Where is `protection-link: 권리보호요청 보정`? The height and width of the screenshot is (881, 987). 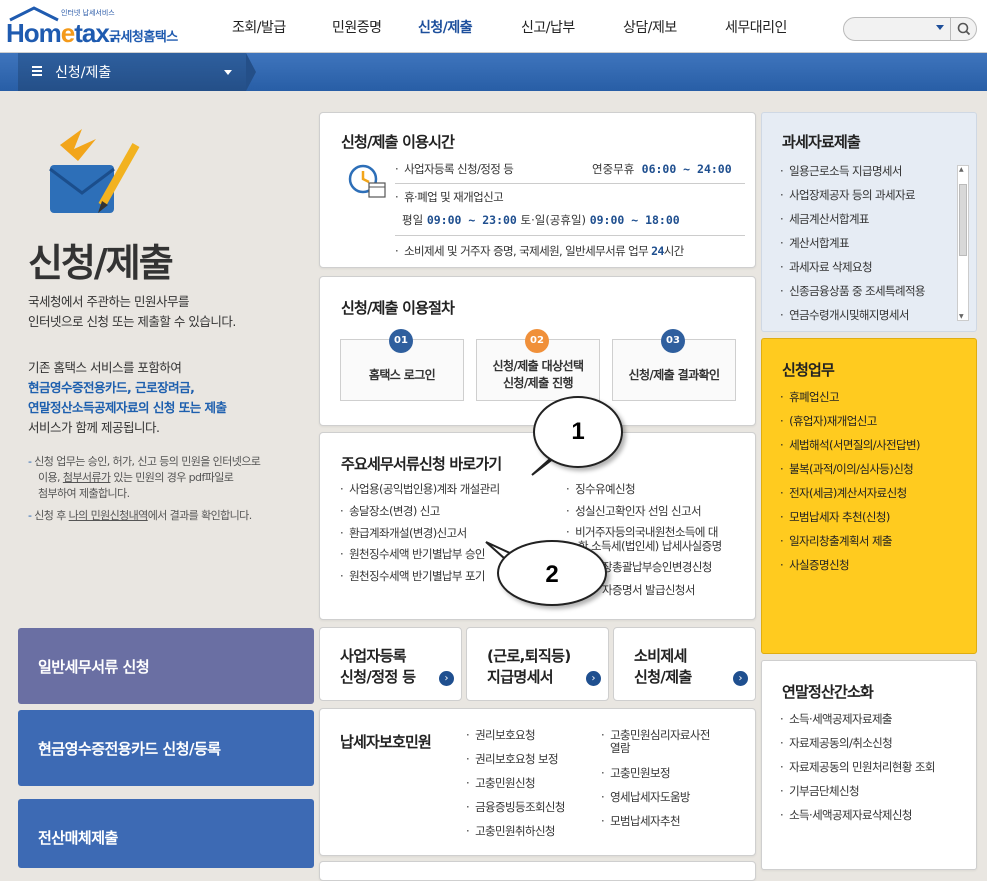
protection-link: 권리보호요청 보정 is located at coordinates (512, 759).